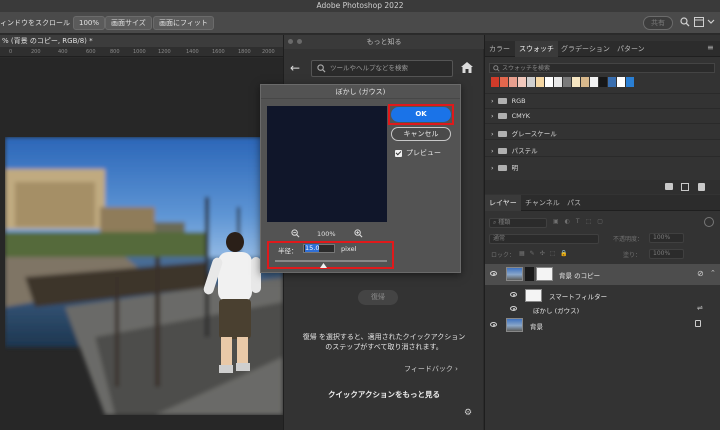 This screenshot has width=720, height=430. Describe the element at coordinates (467, 68) in the screenshot. I see `home-icon` at that location.